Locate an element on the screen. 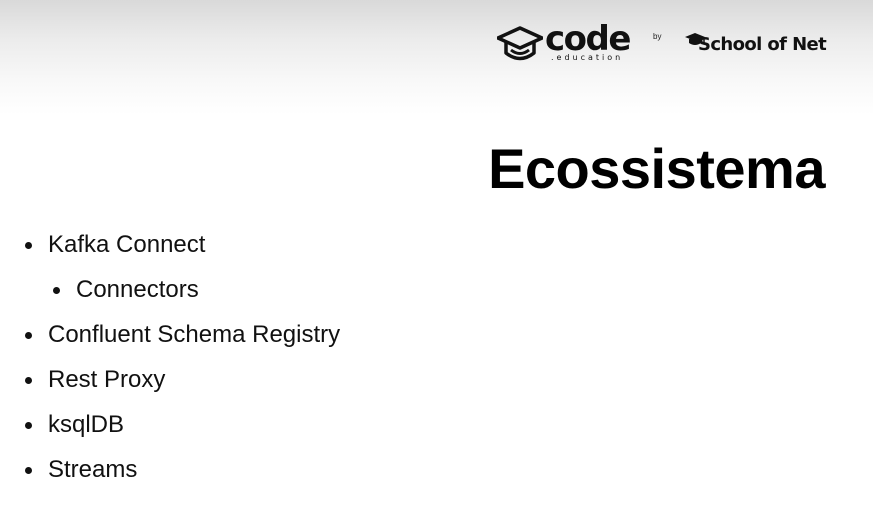  bullet-item: Streams is located at coordinates (272, 469).